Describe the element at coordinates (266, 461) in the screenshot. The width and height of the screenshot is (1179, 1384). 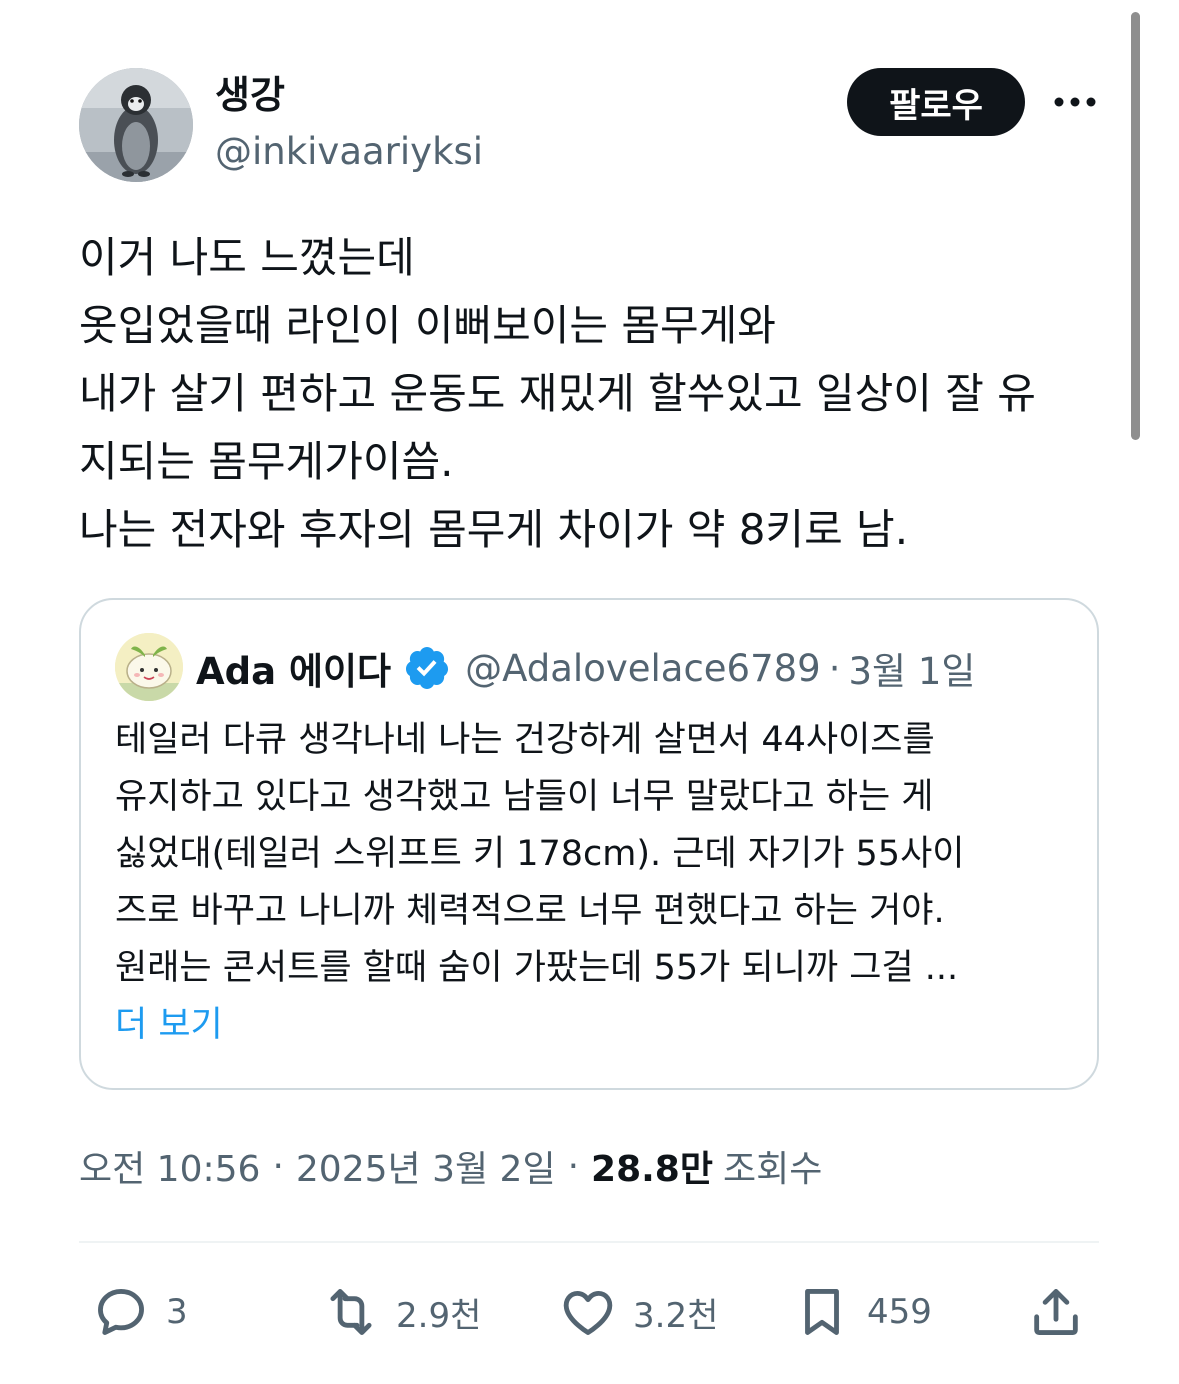
I see `post-text-line: 지되는 몸무게가이씀.` at that location.